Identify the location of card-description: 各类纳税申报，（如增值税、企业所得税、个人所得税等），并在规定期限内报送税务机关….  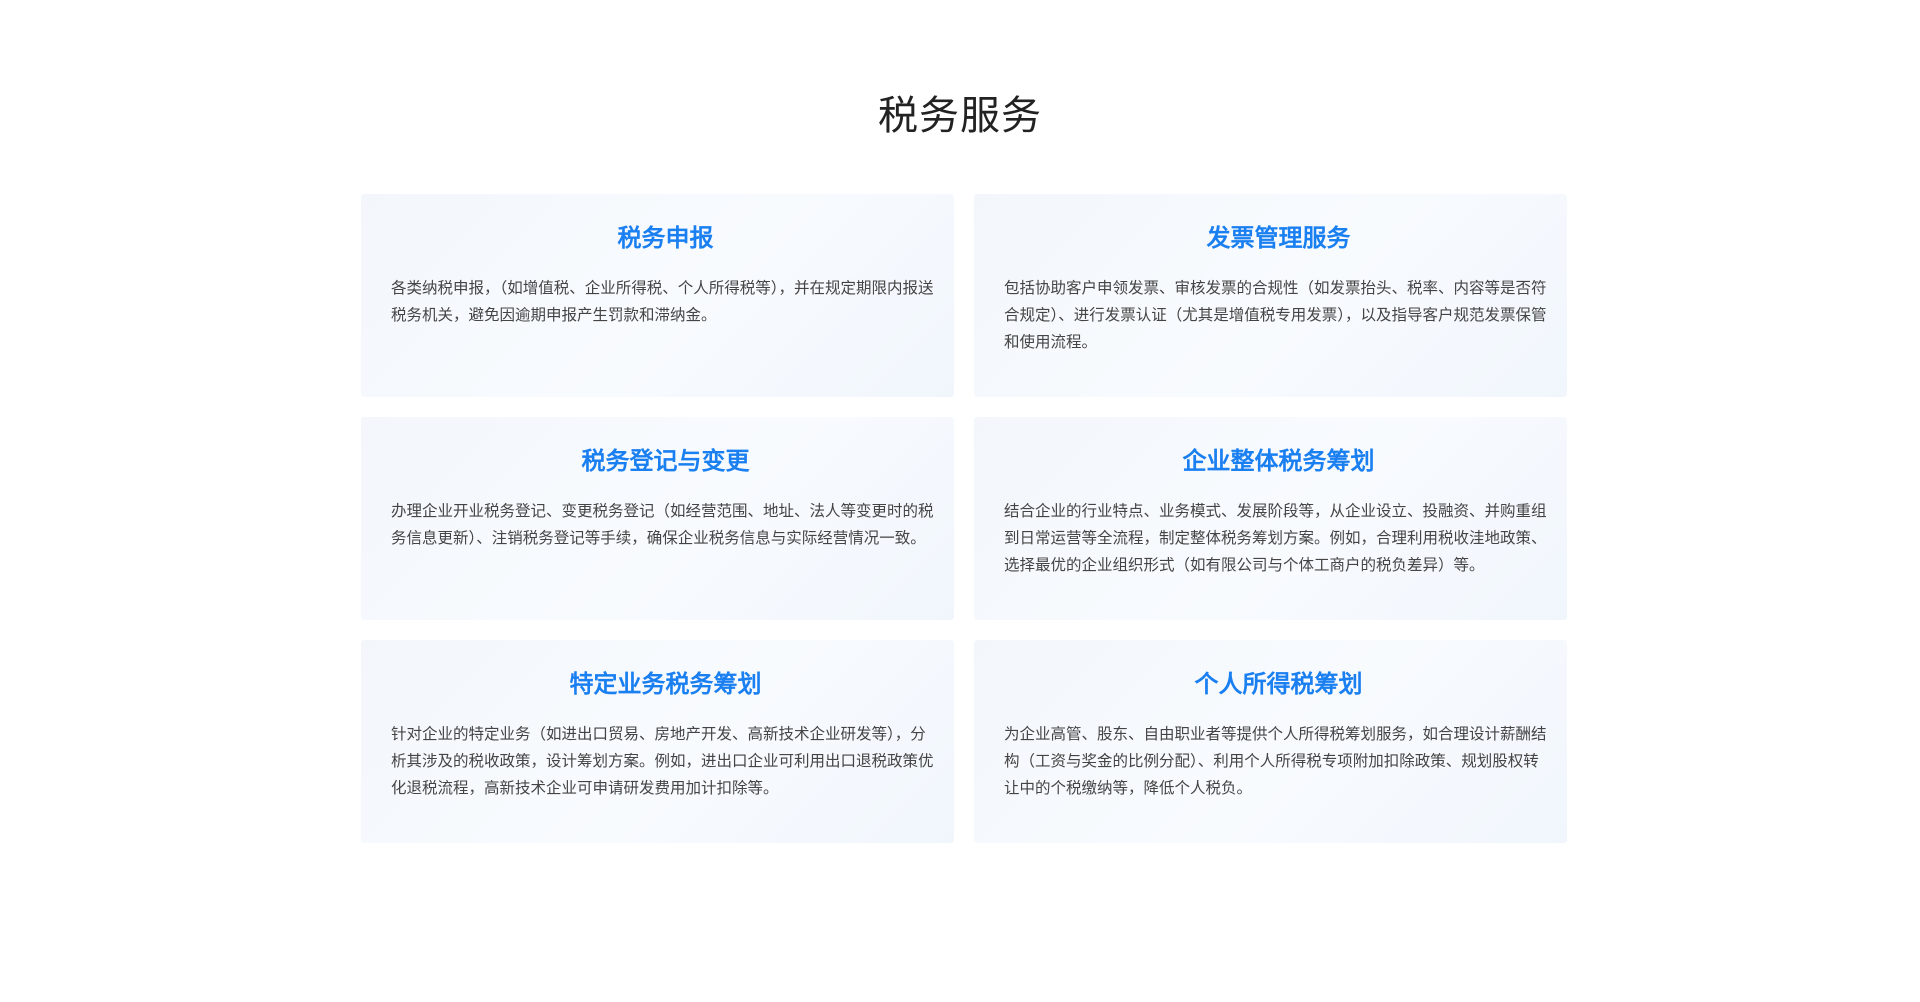
(662, 301).